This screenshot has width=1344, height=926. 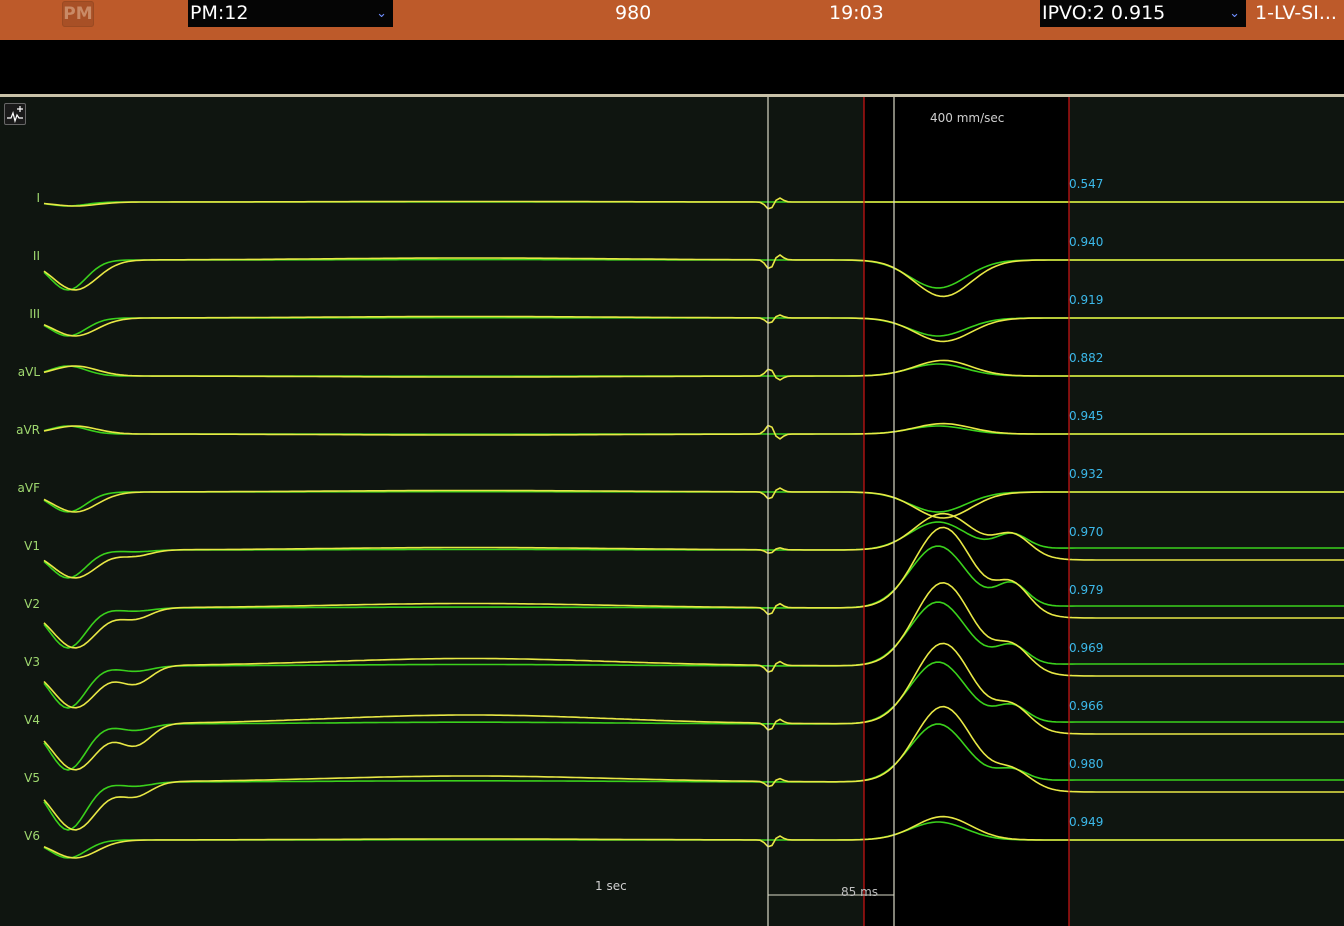 I want to click on correlation-score-v6: 0.949, so click(x=1086, y=822).